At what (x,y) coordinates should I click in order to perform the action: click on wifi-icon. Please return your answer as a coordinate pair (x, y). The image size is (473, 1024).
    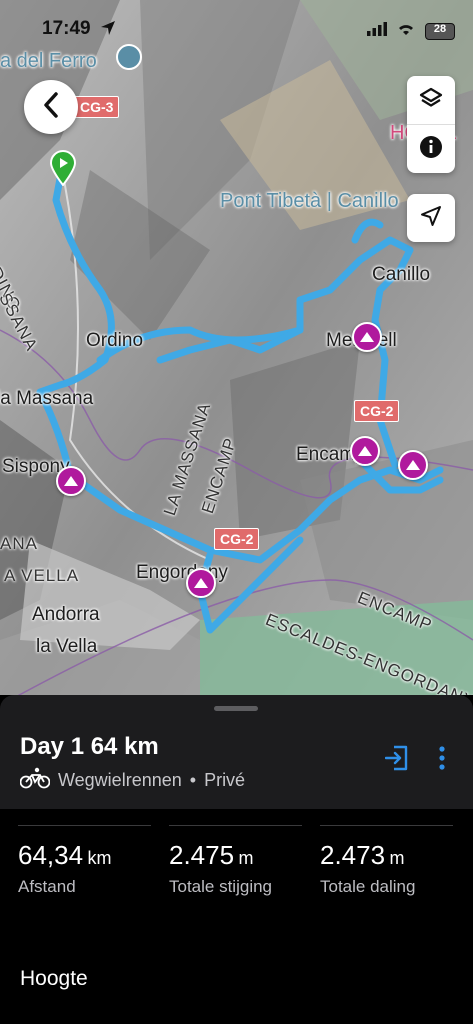
    Looking at the image, I should click on (406, 31).